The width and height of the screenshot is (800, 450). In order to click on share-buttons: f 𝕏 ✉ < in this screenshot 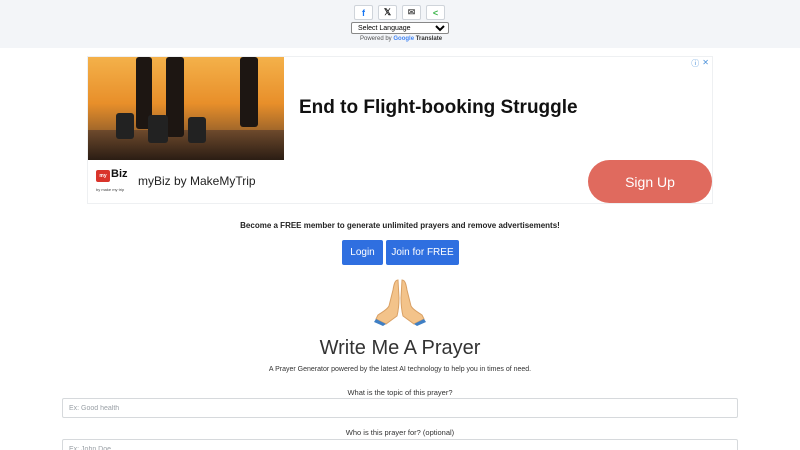, I will do `click(399, 12)`.